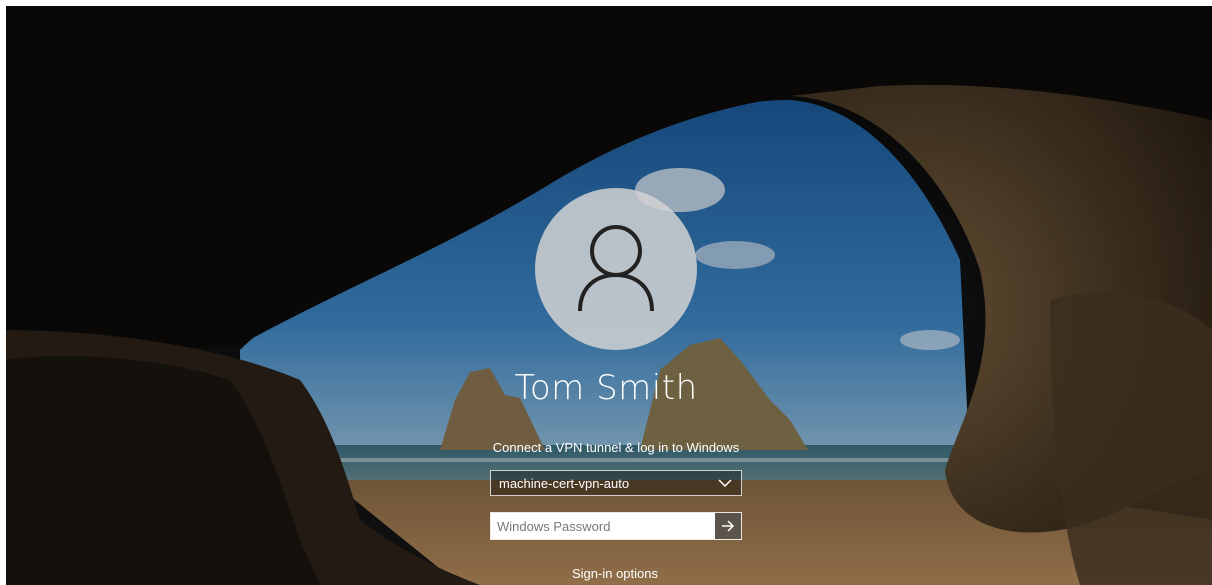  I want to click on arrow-right-icon, so click(728, 526).